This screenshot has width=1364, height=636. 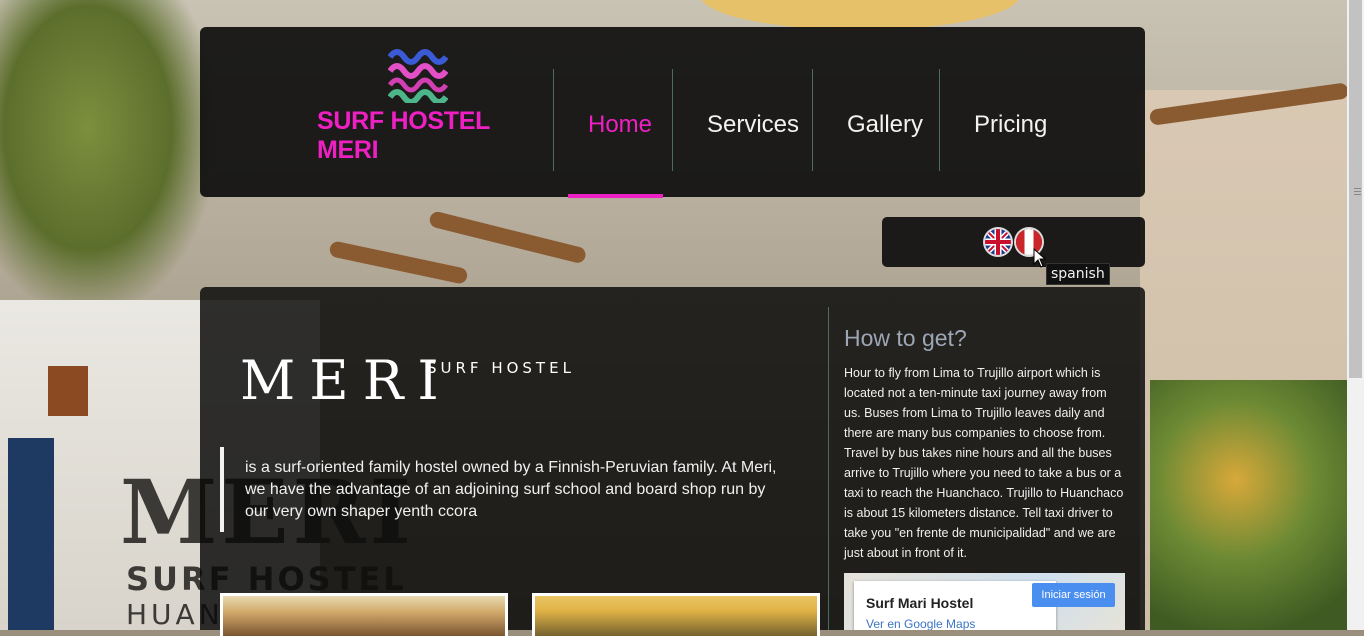 I want to click on scrollbar-grip-icon, so click(x=1357, y=188).